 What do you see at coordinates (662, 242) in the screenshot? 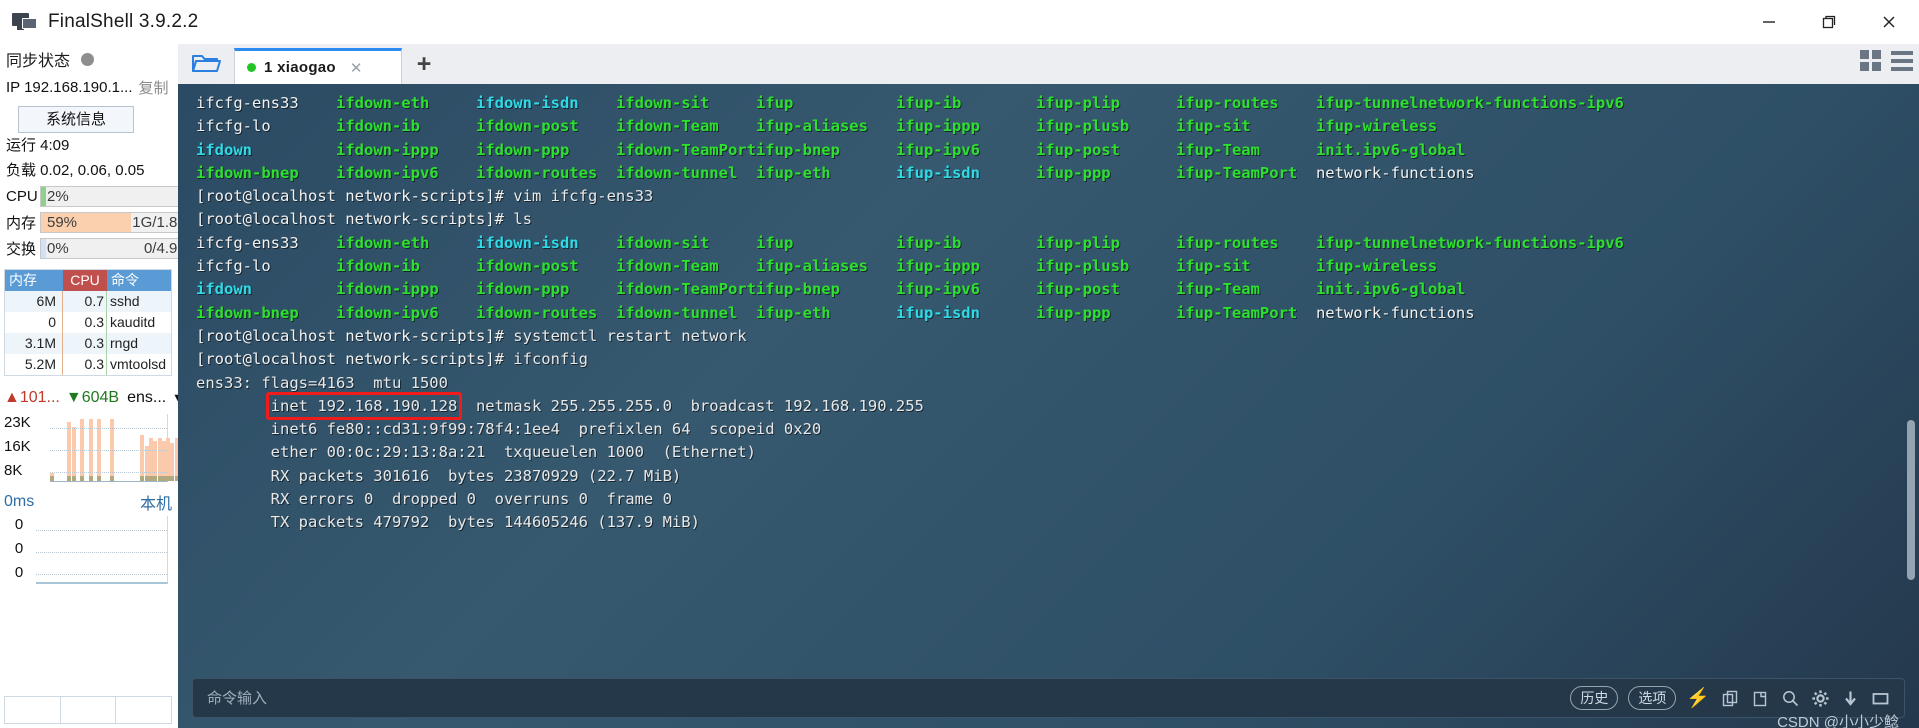
I see `ls-entry: ifdown-sit` at bounding box center [662, 242].